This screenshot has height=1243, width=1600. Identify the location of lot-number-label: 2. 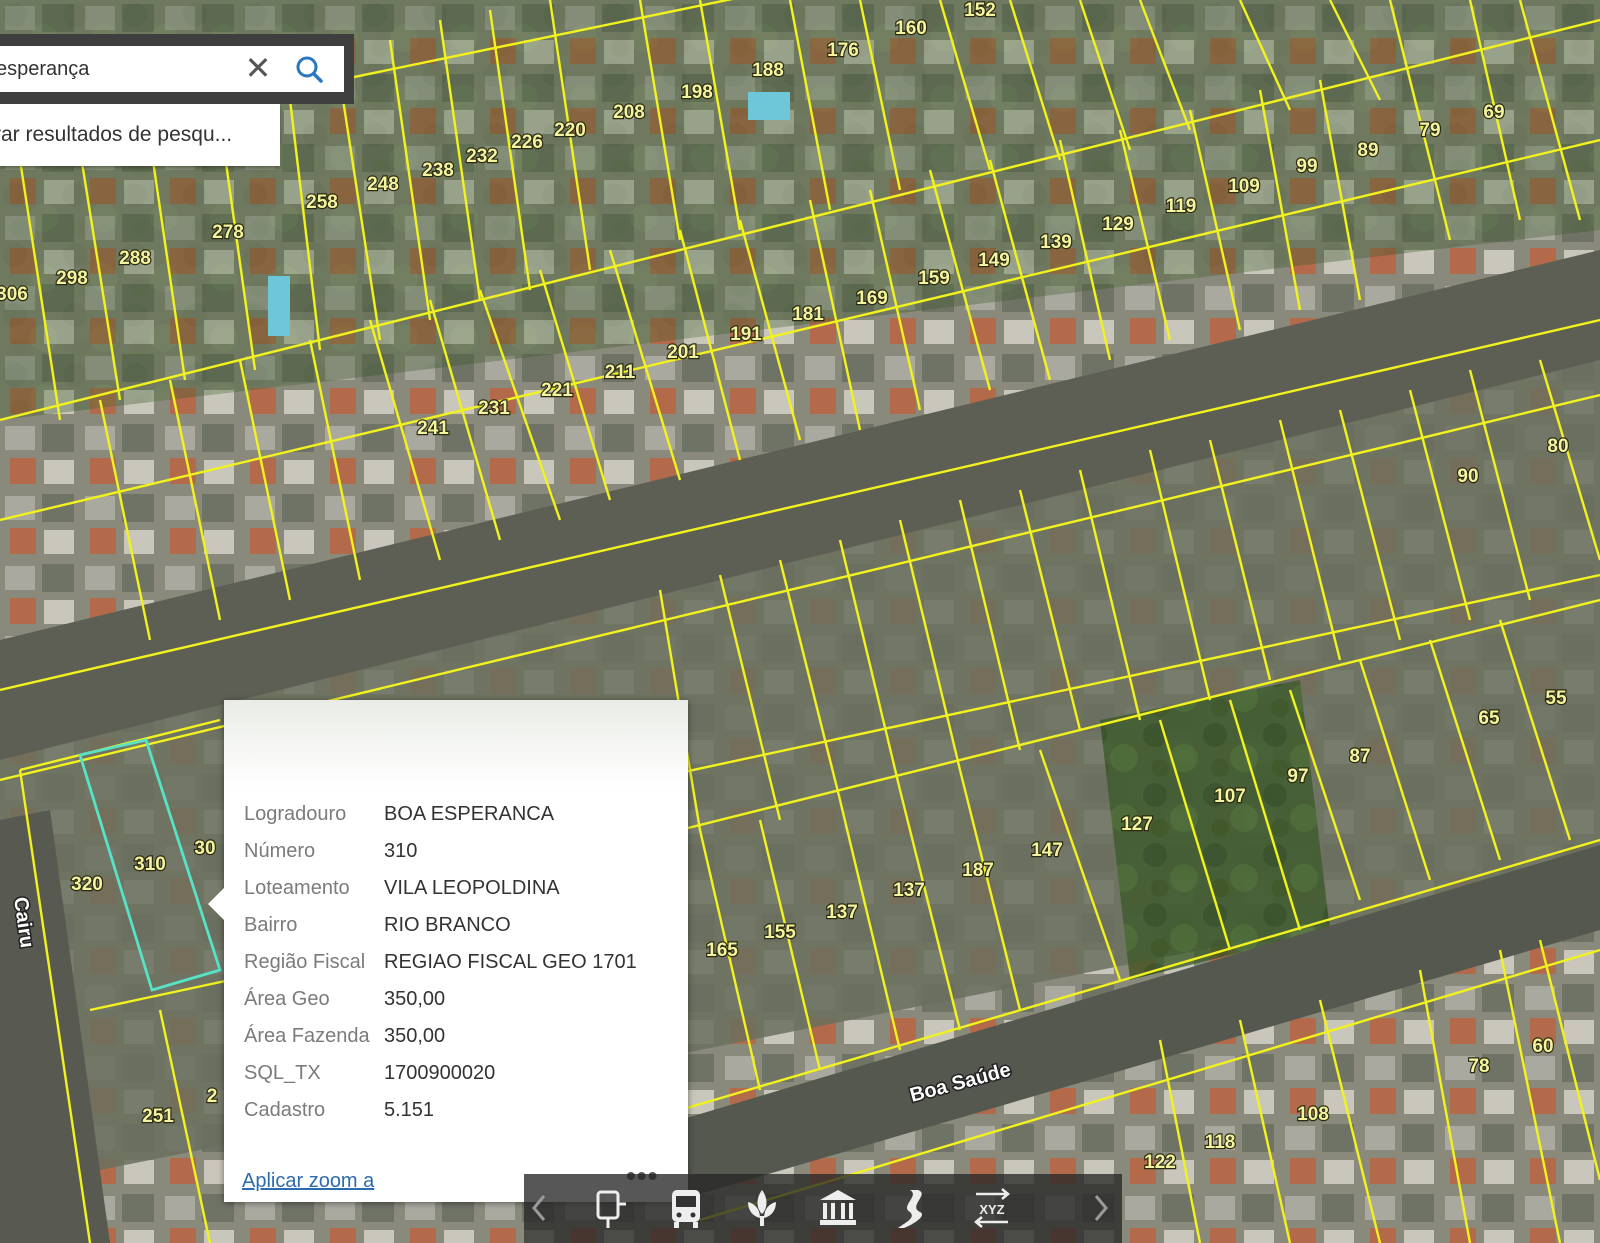
(212, 1096).